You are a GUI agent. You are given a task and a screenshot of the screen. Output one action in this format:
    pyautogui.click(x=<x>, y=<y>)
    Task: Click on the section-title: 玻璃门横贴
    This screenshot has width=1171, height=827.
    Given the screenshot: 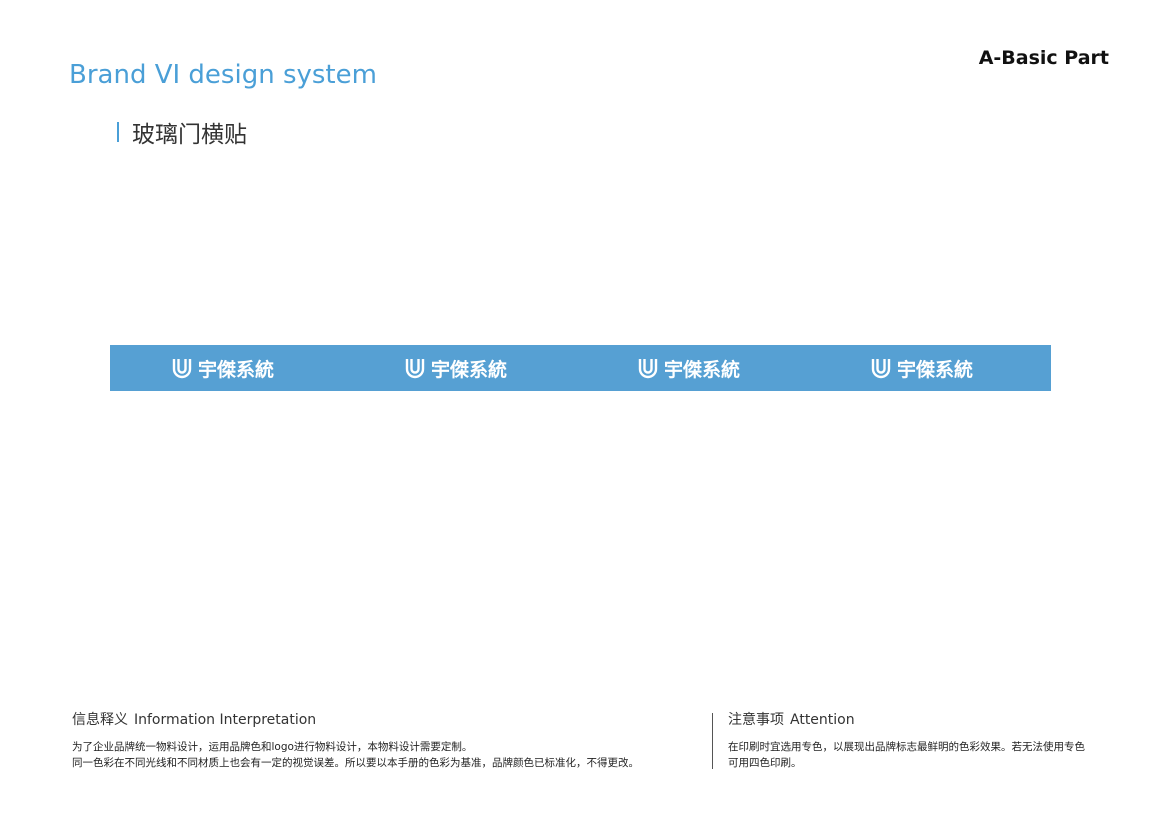 What is the action you would take?
    pyautogui.click(x=189, y=135)
    